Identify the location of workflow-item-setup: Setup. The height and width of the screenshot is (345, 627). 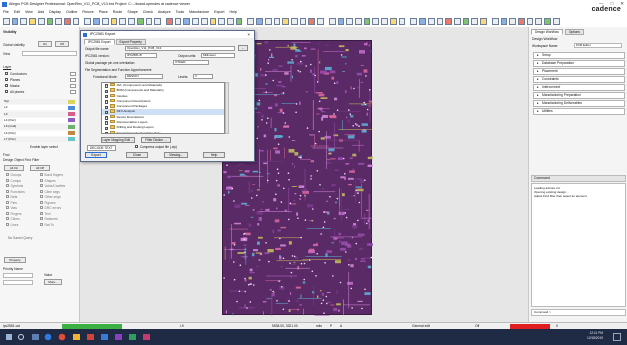
(579, 55).